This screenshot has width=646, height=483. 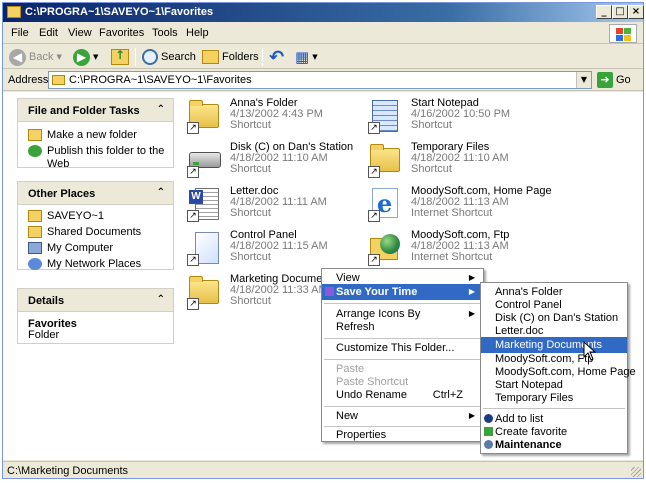 I want to click on details-type: Folder, so click(x=44, y=335).